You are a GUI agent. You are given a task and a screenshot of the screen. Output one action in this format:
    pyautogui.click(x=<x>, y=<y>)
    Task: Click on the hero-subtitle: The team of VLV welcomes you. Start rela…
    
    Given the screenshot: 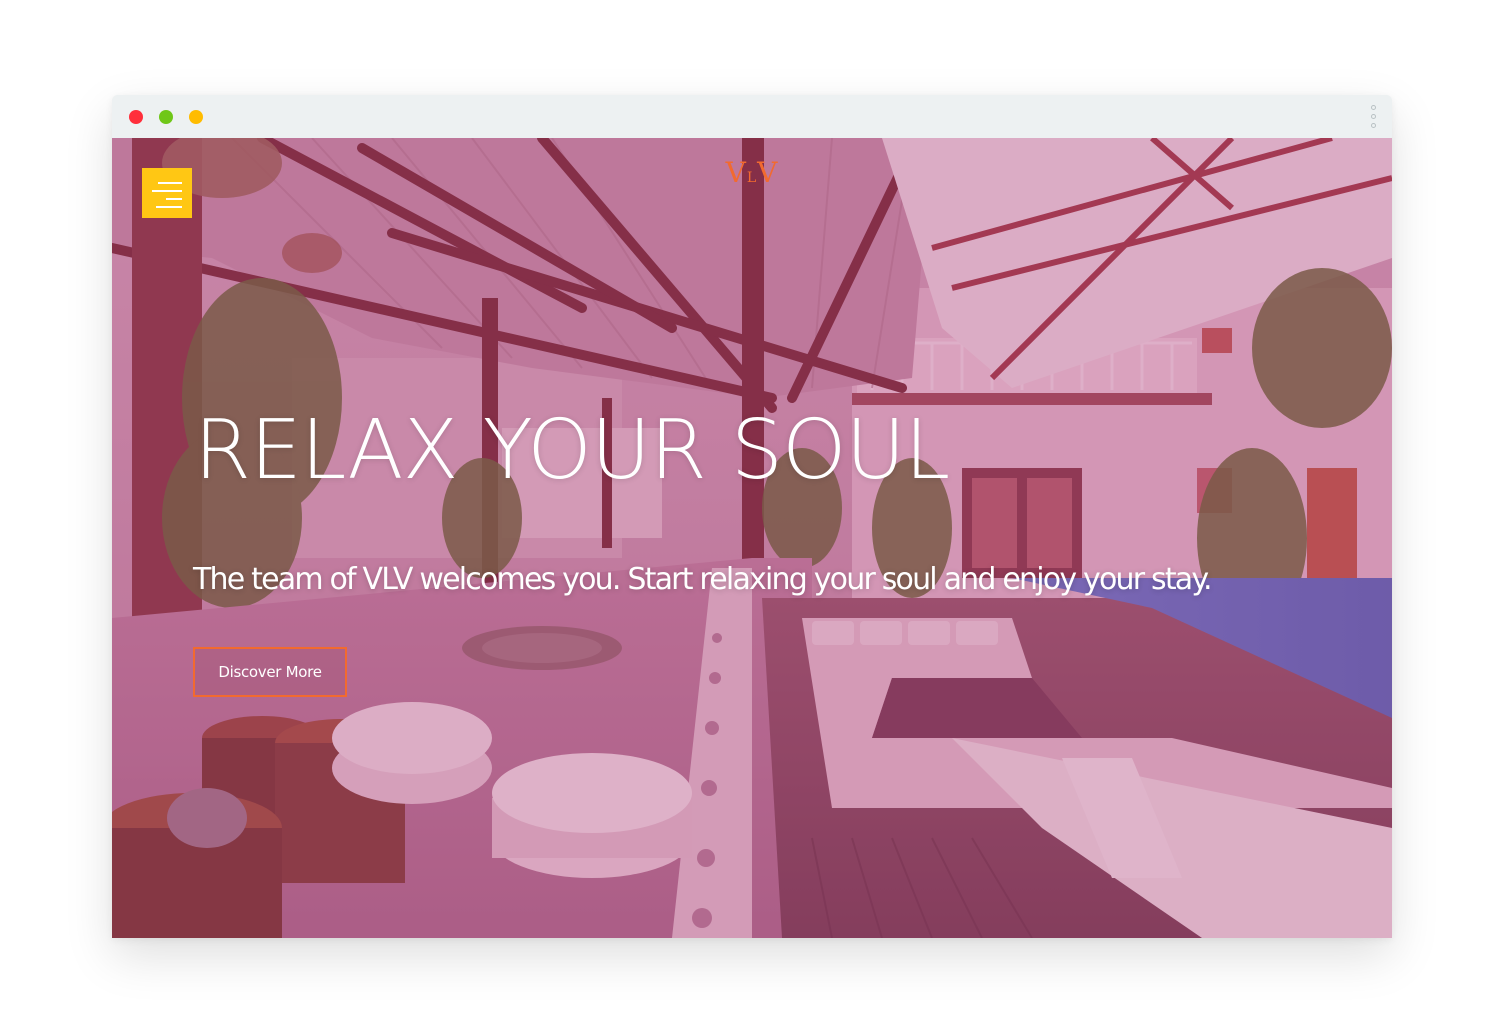 What is the action you would take?
    pyautogui.click(x=703, y=579)
    